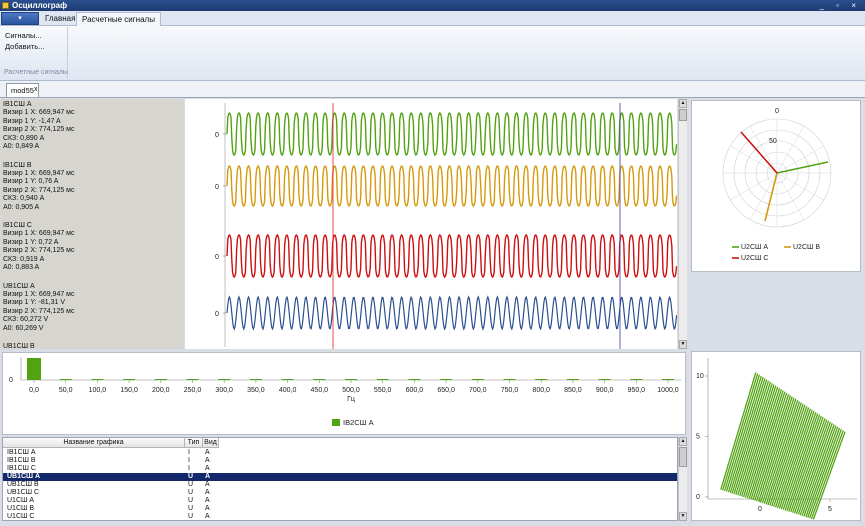 The width and height of the screenshot is (865, 526). Describe the element at coordinates (21, 516) in the screenshot. I see `cell-name: U1СШ C` at that location.